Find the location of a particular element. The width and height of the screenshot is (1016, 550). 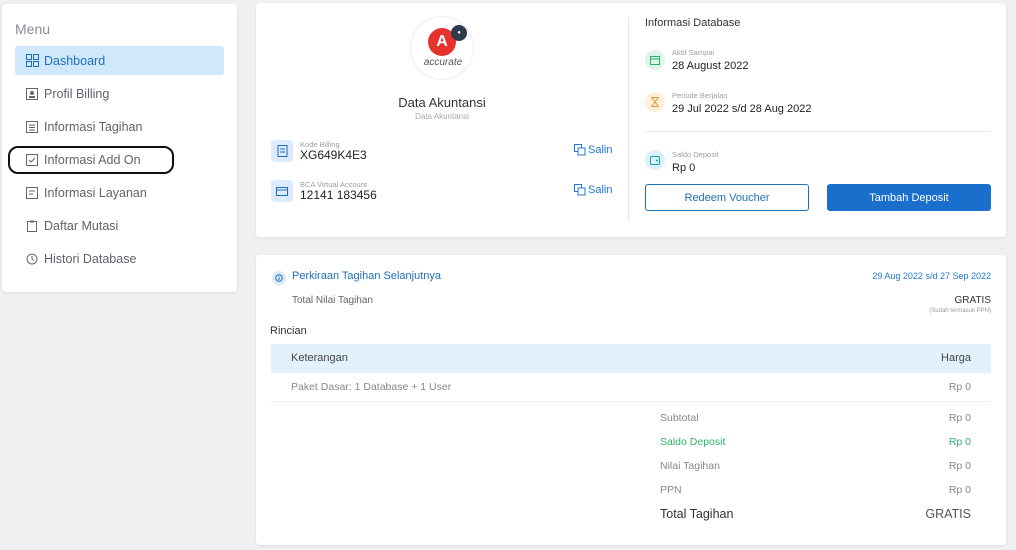

info-icon is located at coordinates (279, 278).